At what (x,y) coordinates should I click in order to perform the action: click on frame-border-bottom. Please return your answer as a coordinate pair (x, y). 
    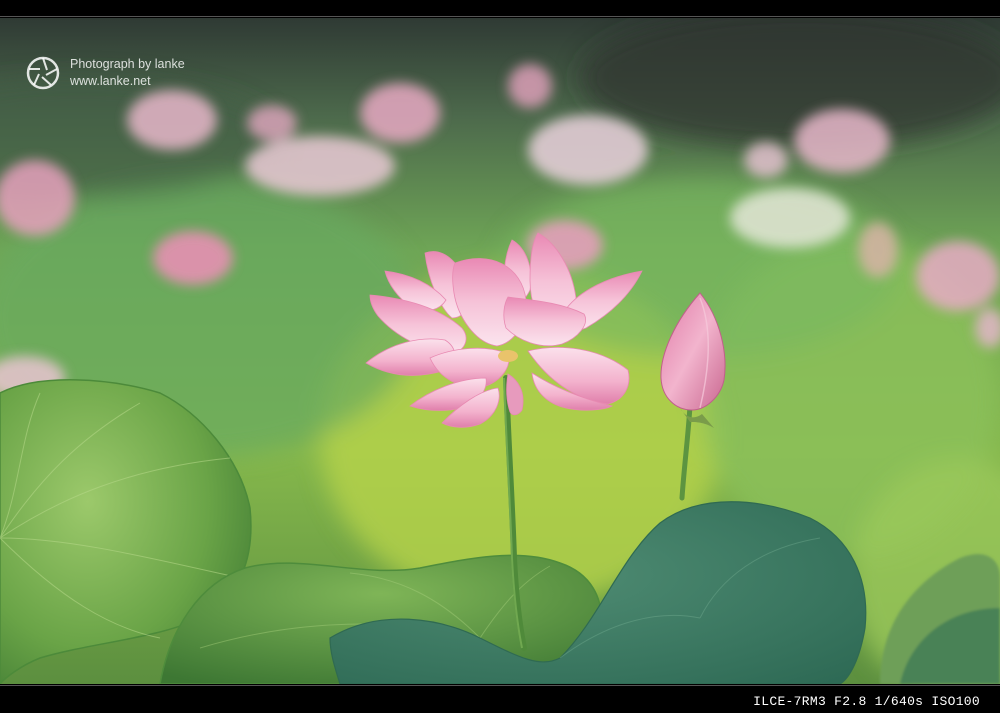
    Looking at the image, I should click on (500, 685).